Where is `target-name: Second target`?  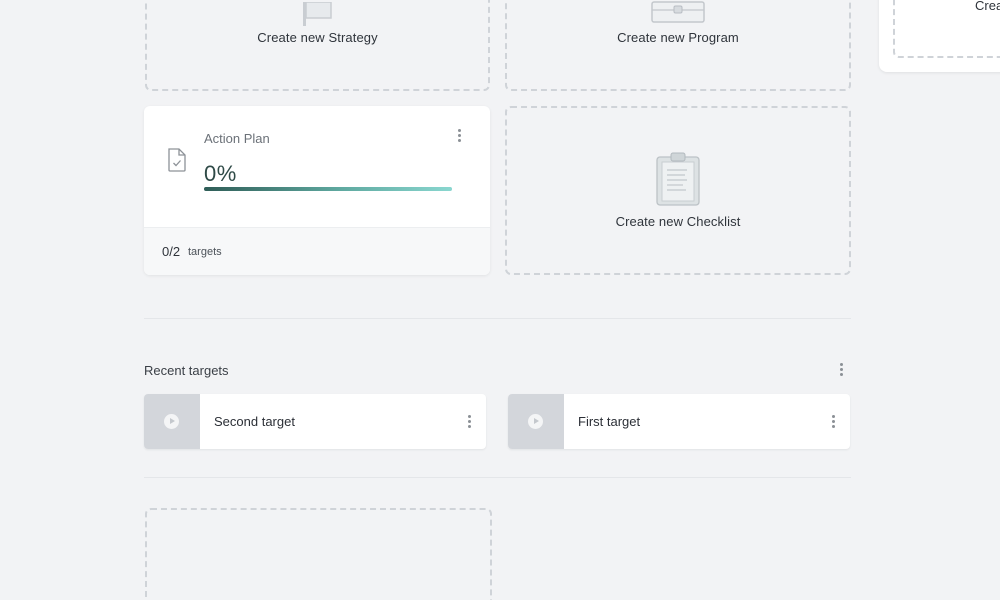 target-name: Second target is located at coordinates (254, 421).